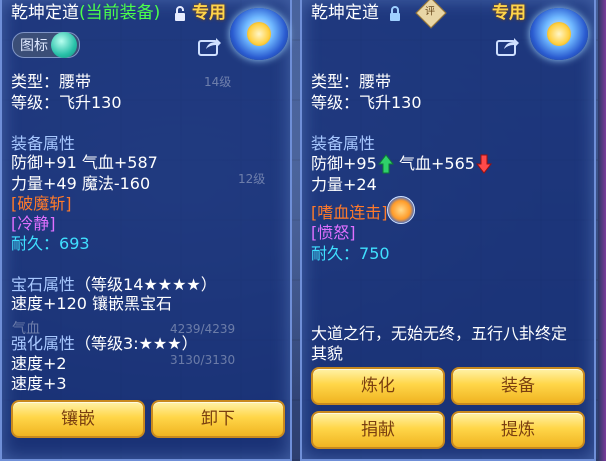 The height and width of the screenshot is (461, 606). Describe the element at coordinates (33, 223) in the screenshot. I see `special-effect: [冷静]` at that location.